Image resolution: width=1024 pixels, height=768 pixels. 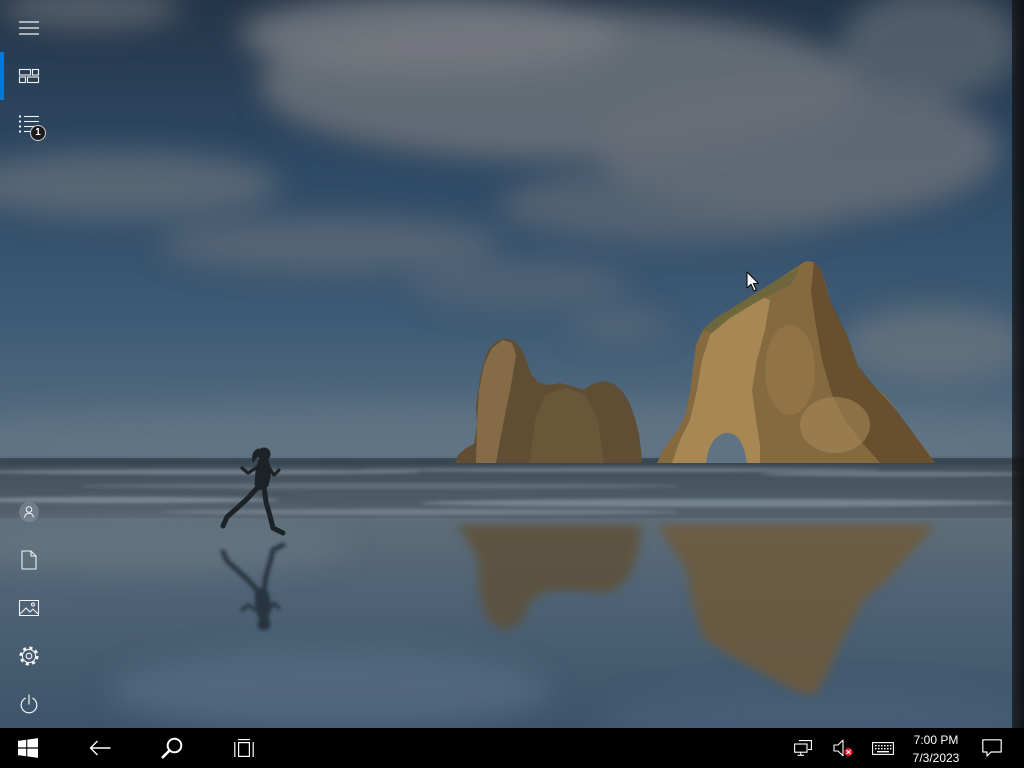 I want to click on volume-button, so click(x=843, y=748).